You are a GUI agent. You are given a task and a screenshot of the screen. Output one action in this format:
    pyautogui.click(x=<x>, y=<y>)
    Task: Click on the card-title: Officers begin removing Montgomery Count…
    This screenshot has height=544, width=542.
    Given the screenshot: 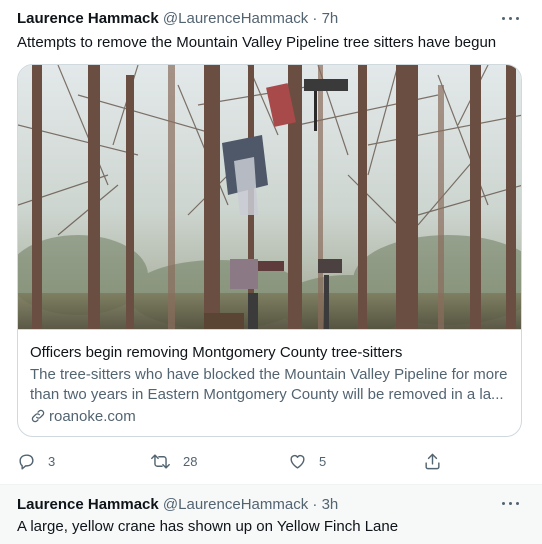 What is the action you would take?
    pyautogui.click(x=216, y=353)
    